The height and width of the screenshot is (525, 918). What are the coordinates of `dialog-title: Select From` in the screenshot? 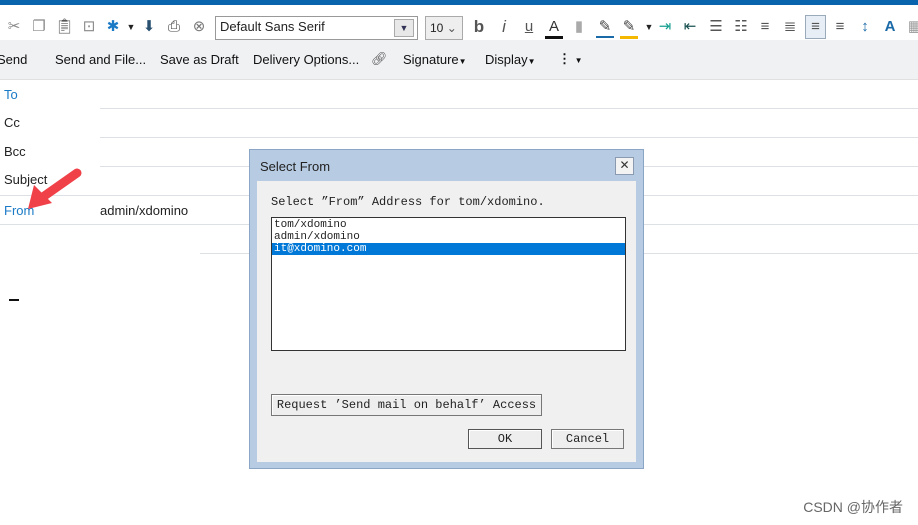 It's located at (295, 166).